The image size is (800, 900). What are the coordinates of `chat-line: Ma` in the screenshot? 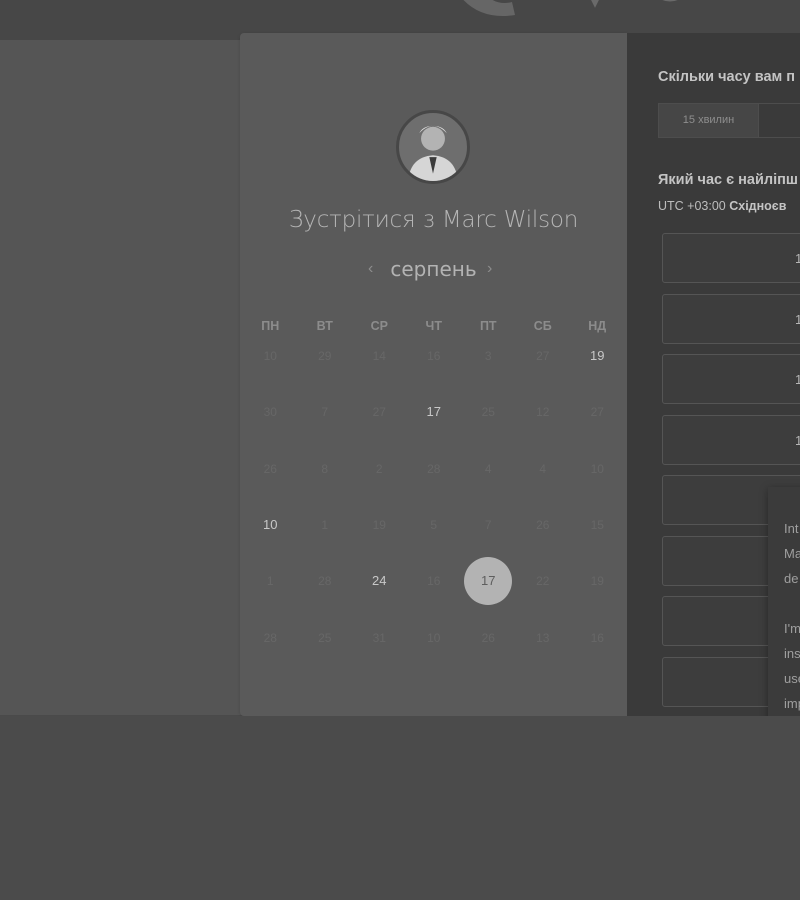 It's located at (792, 553).